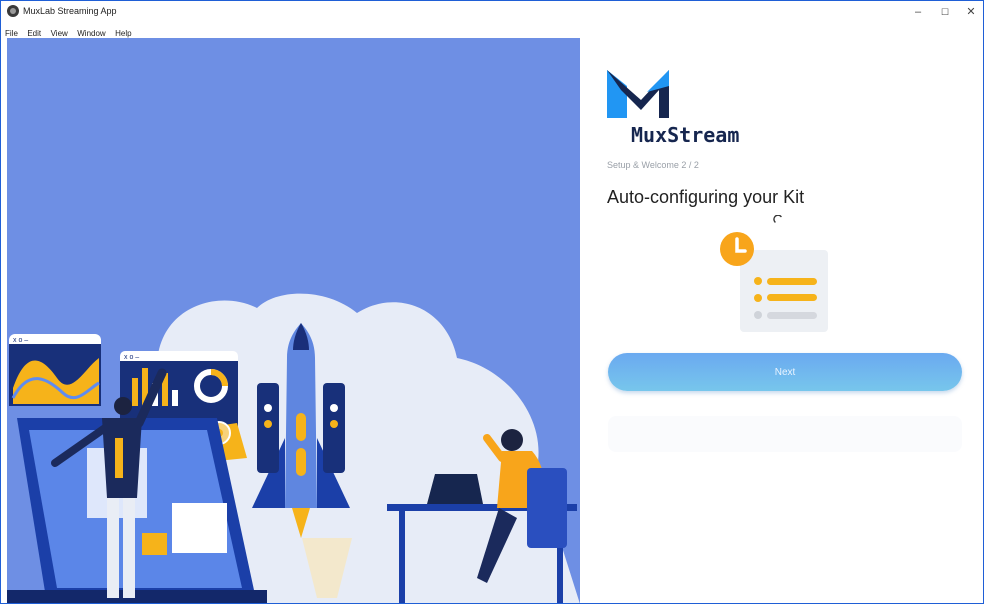 Image resolution: width=984 pixels, height=604 pixels. Describe the element at coordinates (492, 12) in the screenshot. I see `title-bar: MuxLab Streaming App – ☐ ✕` at that location.